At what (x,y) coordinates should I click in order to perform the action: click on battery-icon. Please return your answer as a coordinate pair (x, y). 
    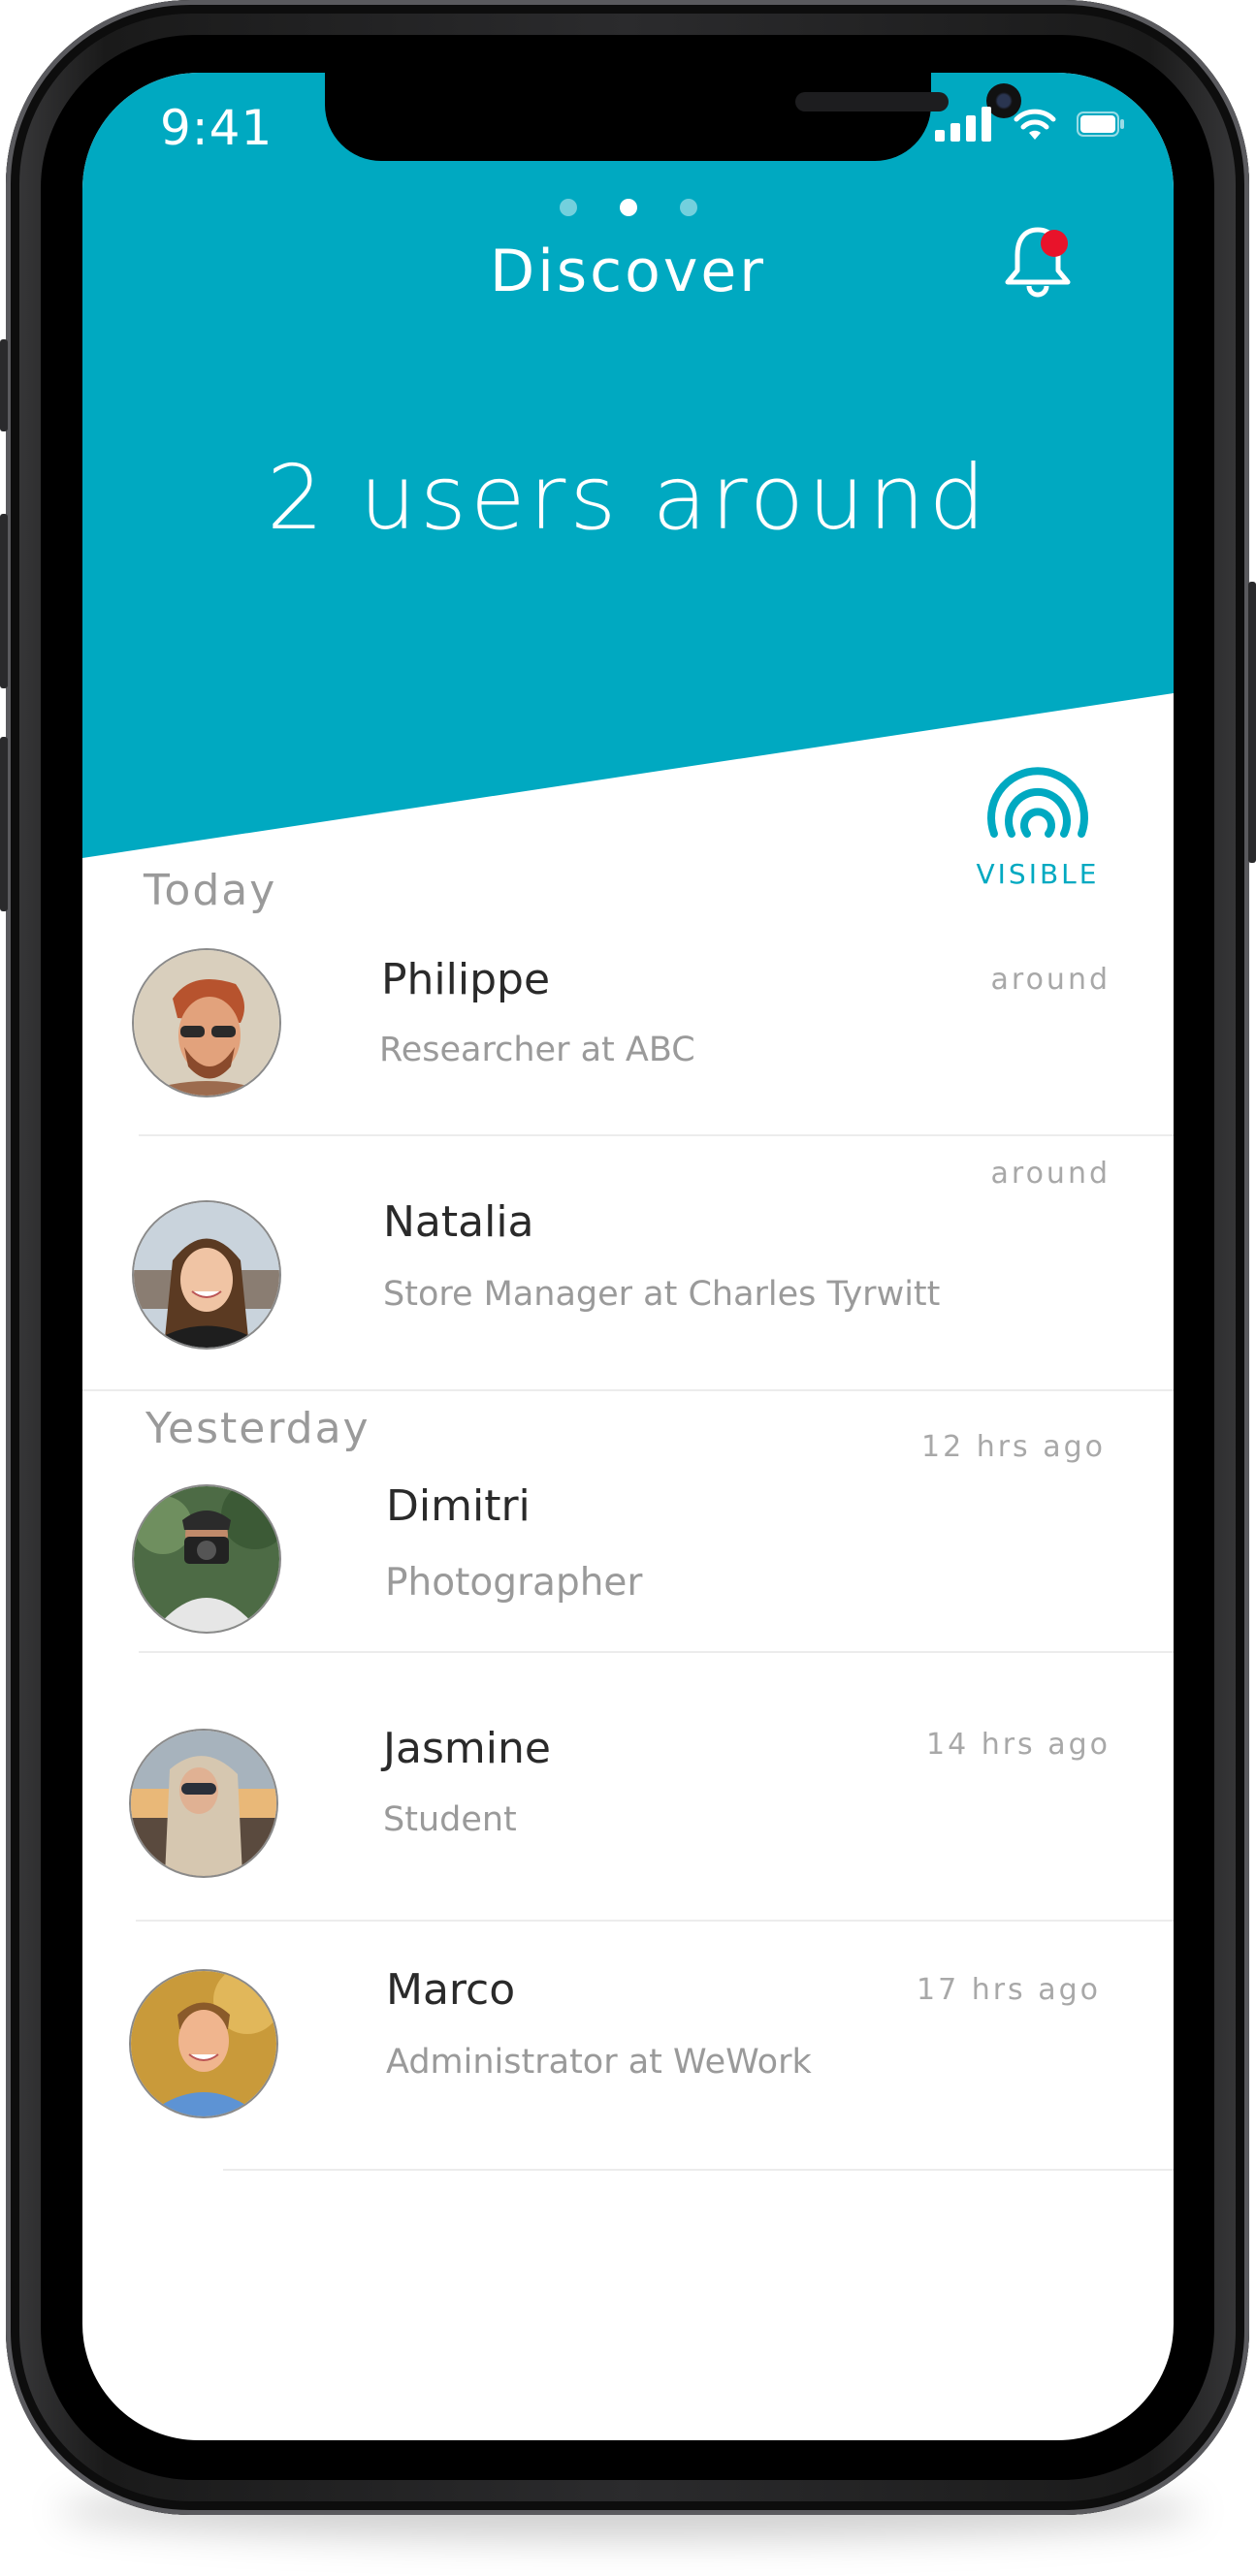
    Looking at the image, I should click on (1101, 124).